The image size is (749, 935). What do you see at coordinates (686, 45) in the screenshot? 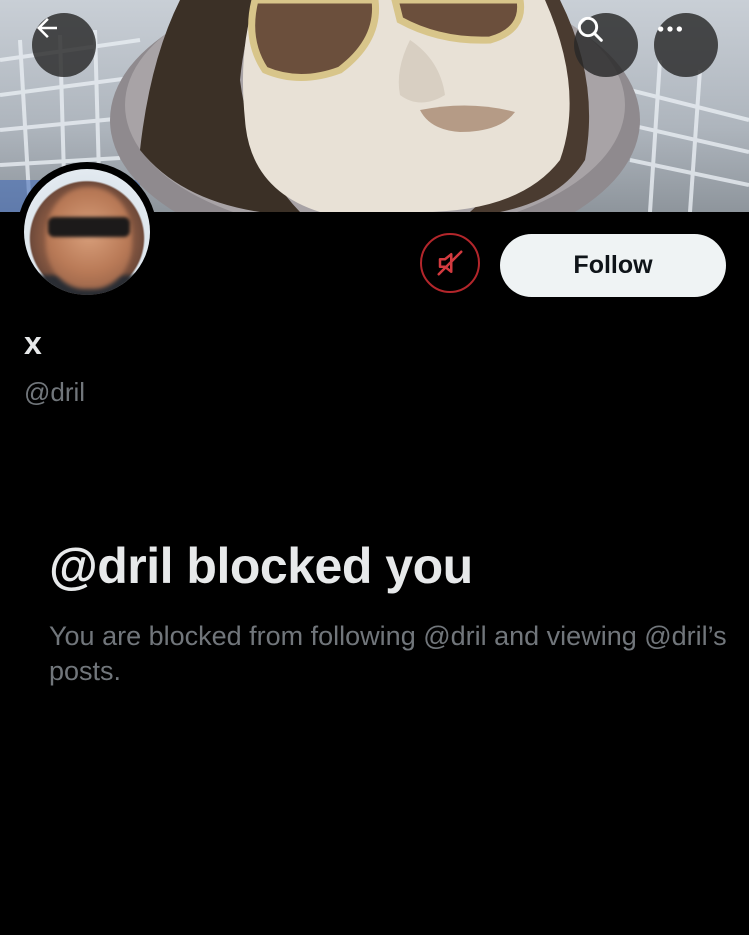
I see `more-options-button` at bounding box center [686, 45].